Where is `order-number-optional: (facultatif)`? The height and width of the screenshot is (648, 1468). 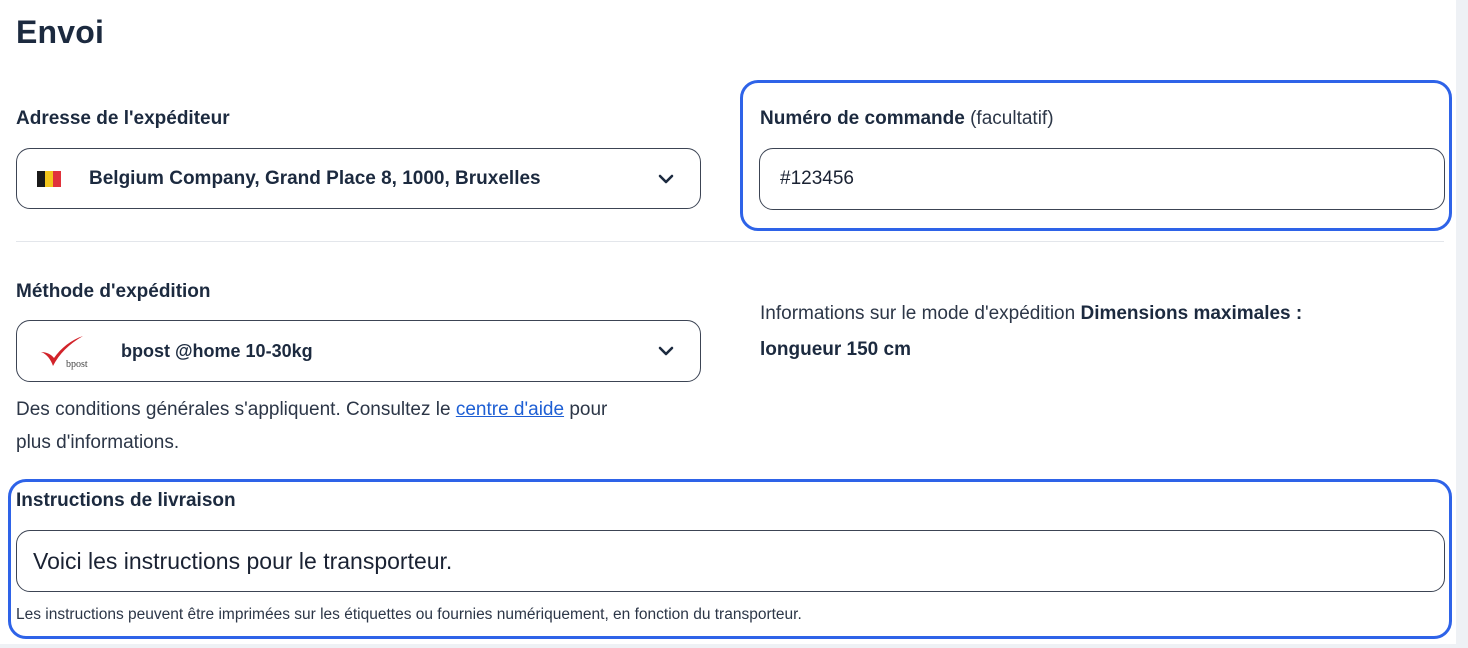 order-number-optional: (facultatif) is located at coordinates (1012, 118).